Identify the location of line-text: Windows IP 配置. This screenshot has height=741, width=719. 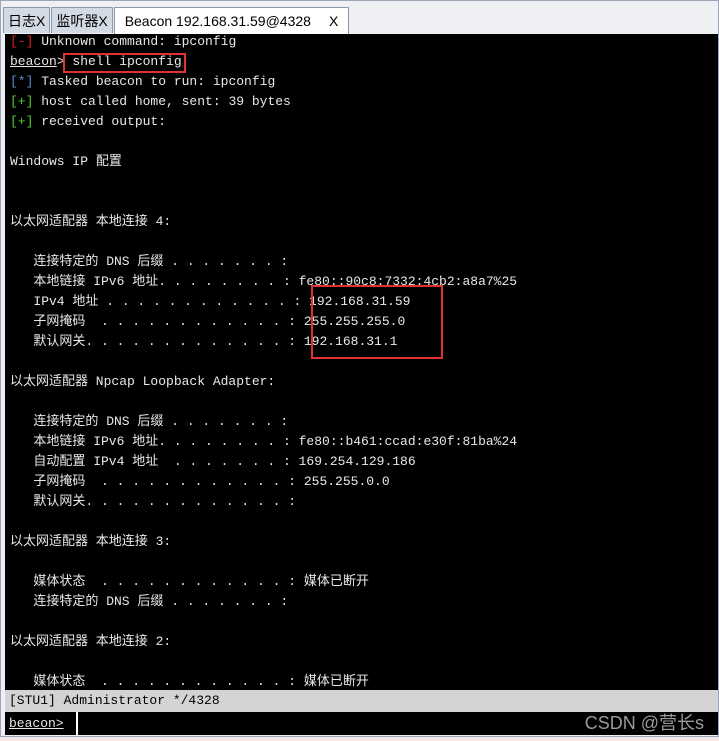
(66, 161).